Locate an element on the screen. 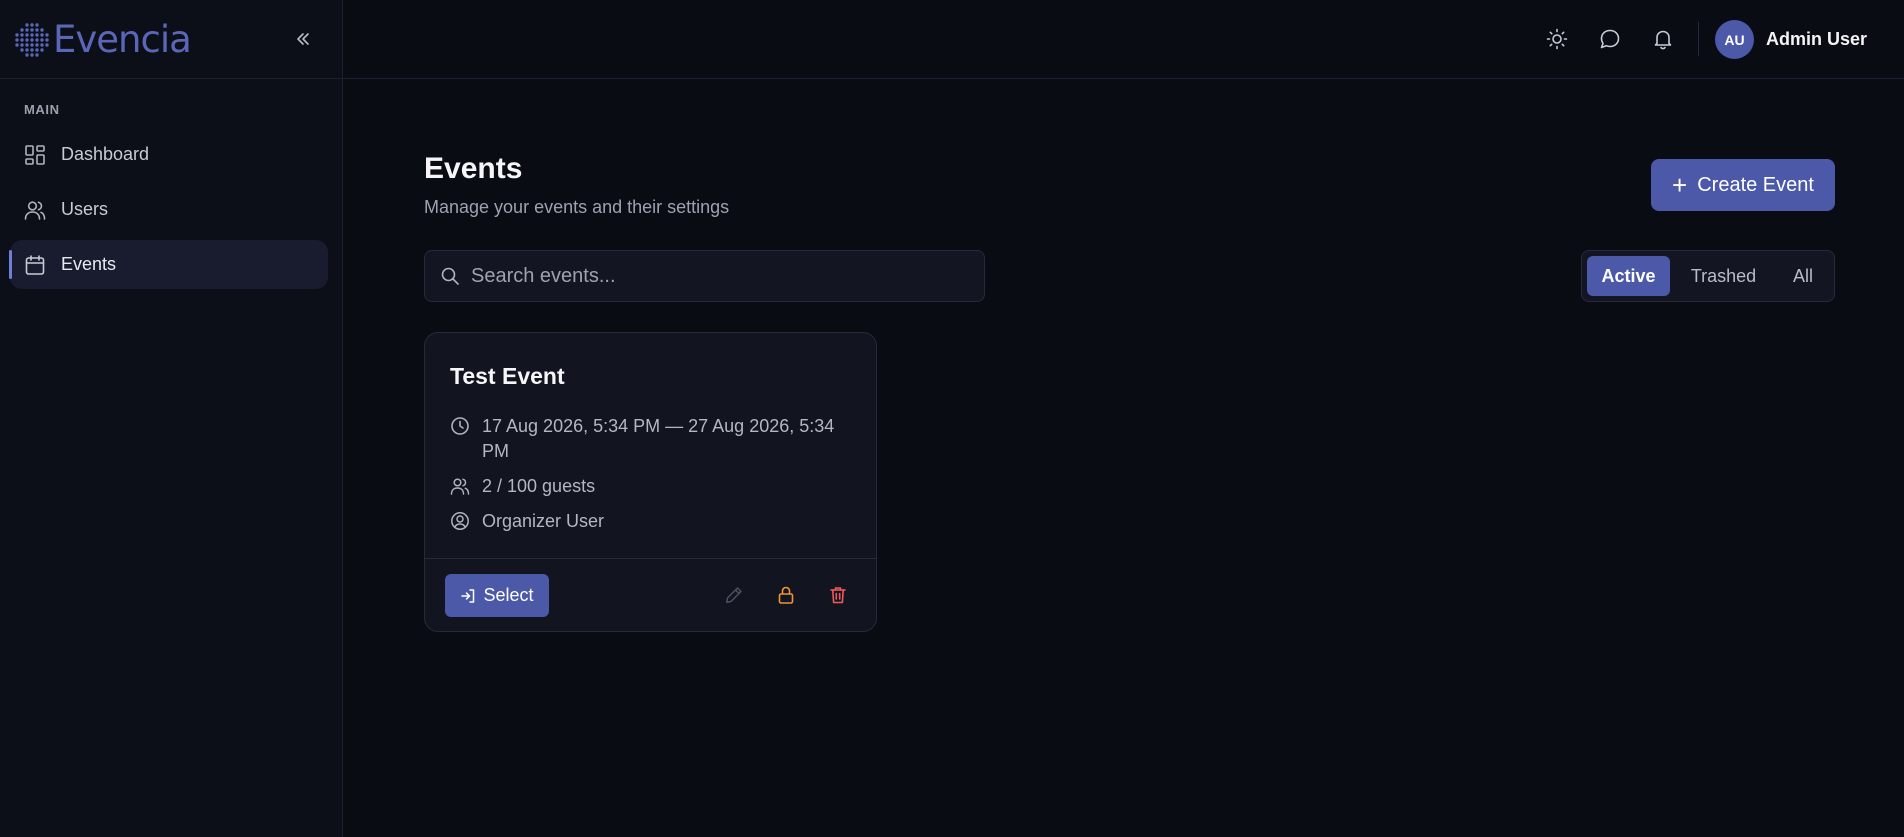 This screenshot has width=1904, height=837. event-card-footer: Select is located at coordinates (650, 594).